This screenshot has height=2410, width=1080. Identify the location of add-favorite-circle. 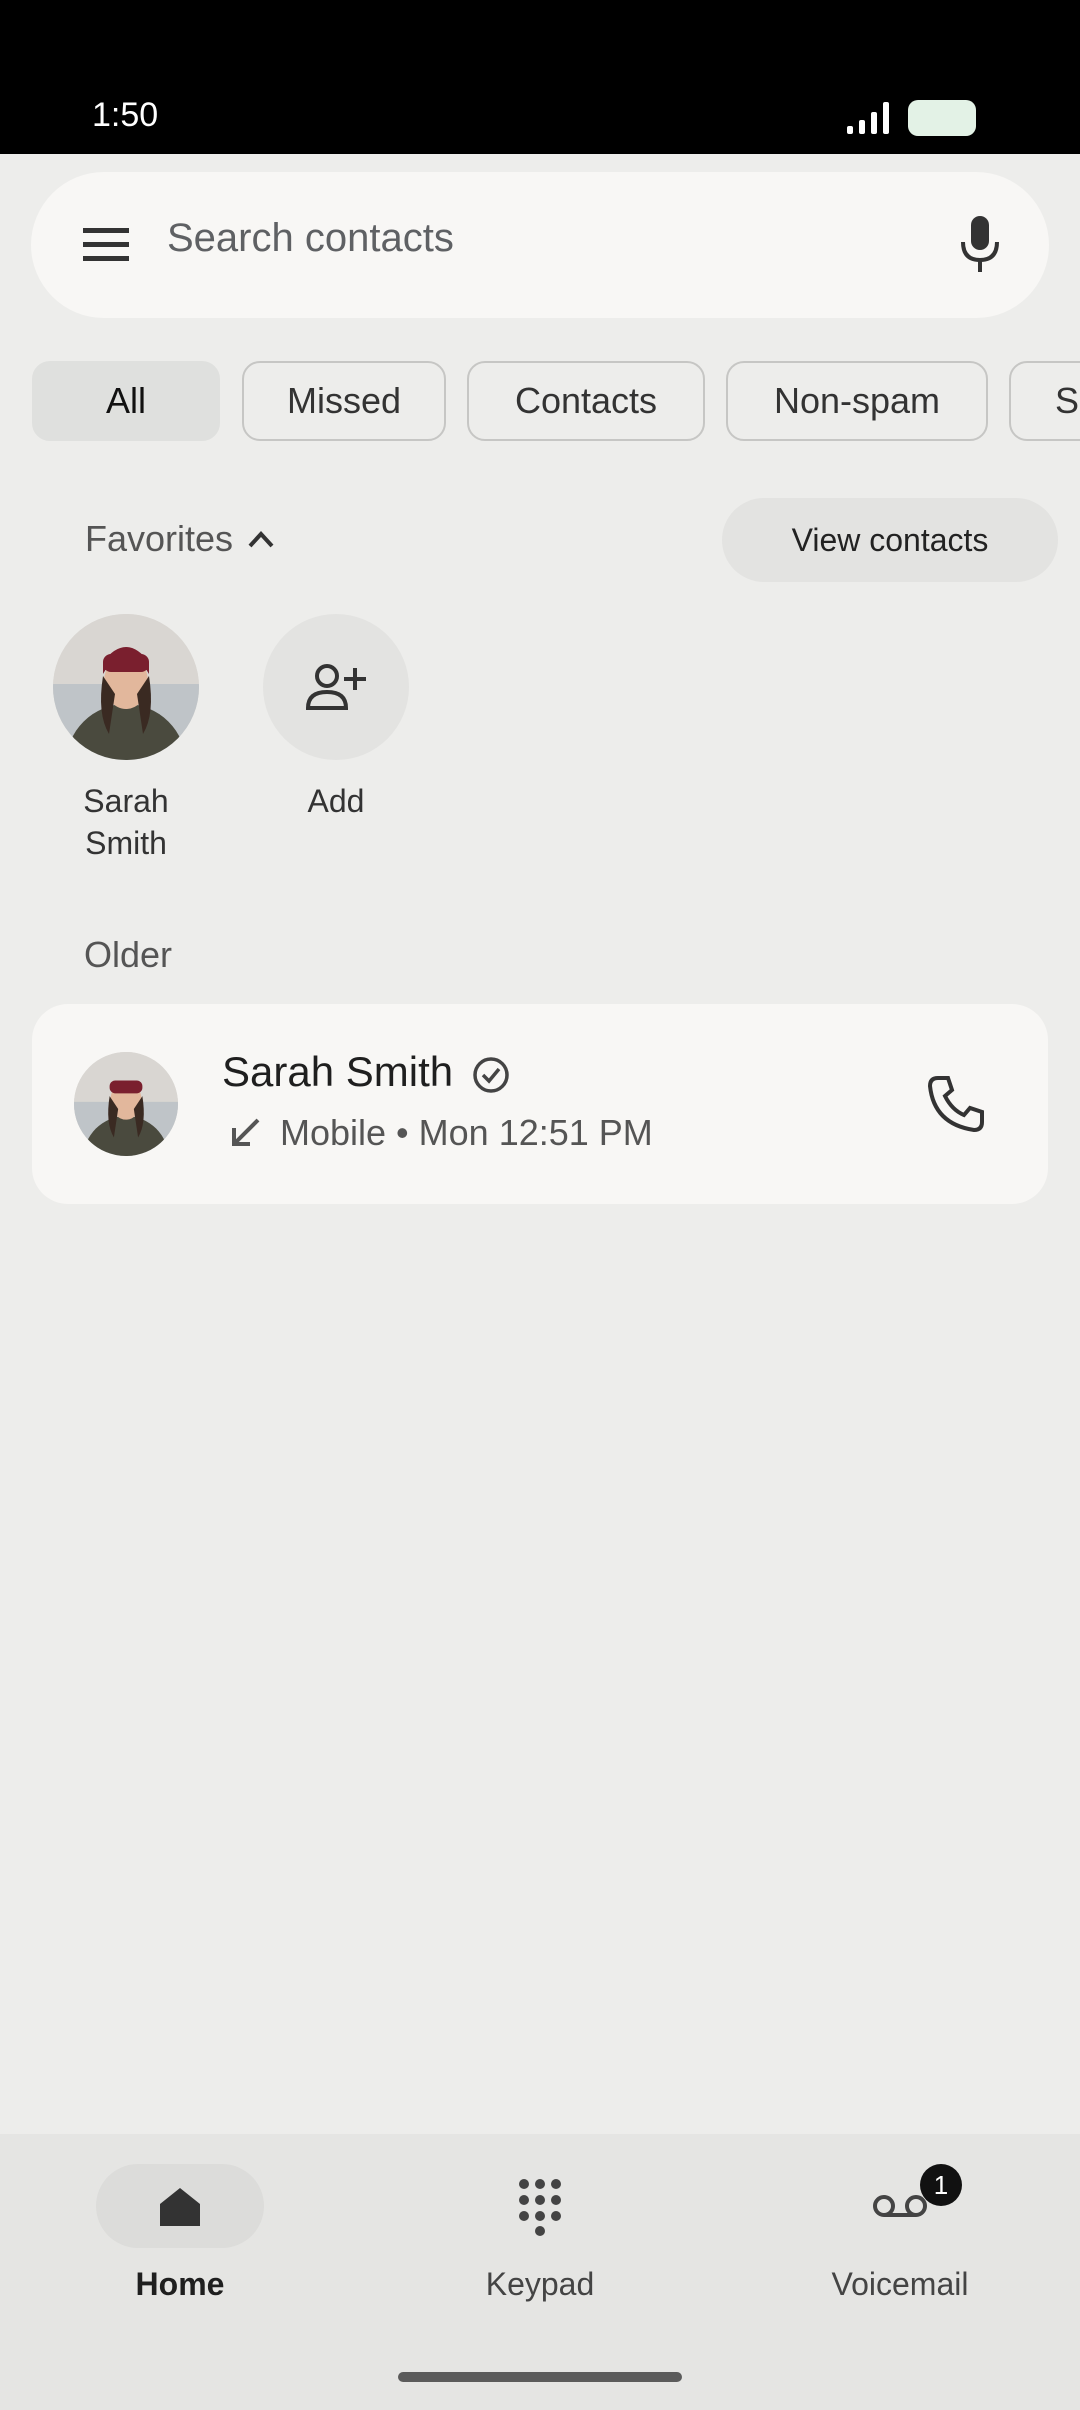
(336, 687).